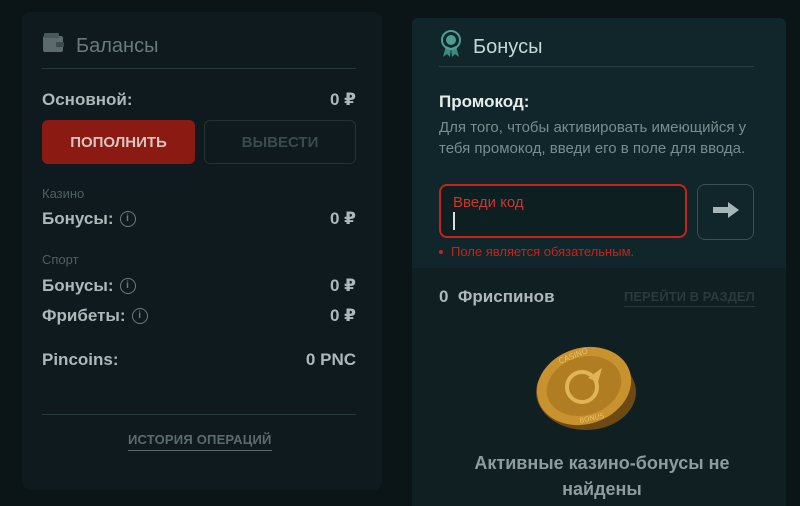 The image size is (800, 506). Describe the element at coordinates (199, 414) in the screenshot. I see `footer-divider` at that location.